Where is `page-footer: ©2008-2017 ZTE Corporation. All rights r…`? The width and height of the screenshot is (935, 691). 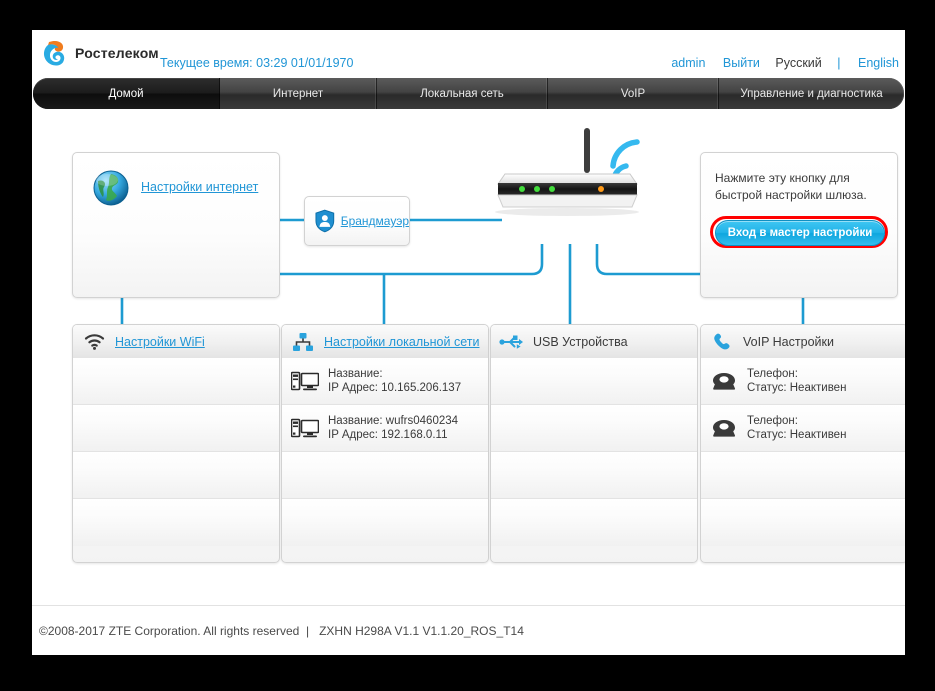 page-footer: ©2008-2017 ZTE Corporation. All rights r… is located at coordinates (468, 630).